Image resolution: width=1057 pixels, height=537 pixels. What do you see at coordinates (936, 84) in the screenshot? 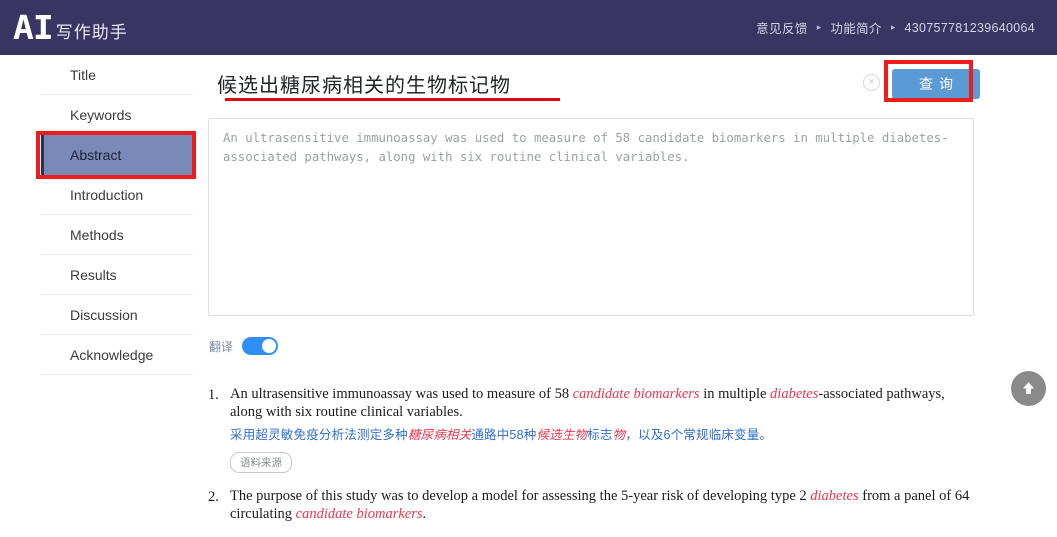
I see `query-button: 查询` at bounding box center [936, 84].